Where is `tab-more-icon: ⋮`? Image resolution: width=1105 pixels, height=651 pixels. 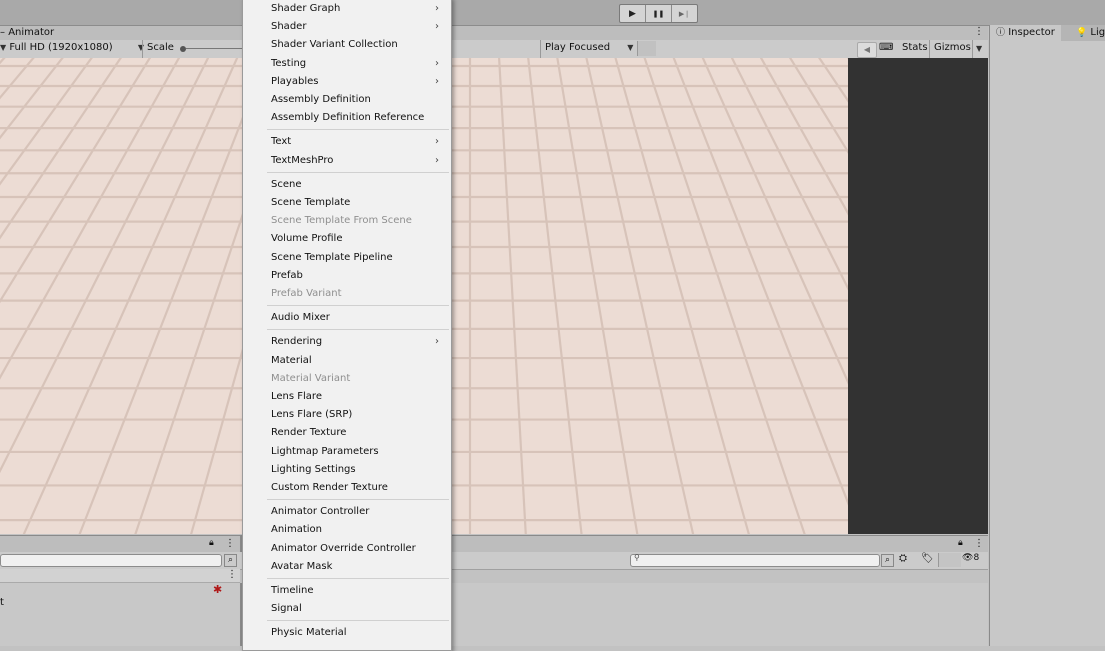
tab-more-icon: ⋮ is located at coordinates (979, 31).